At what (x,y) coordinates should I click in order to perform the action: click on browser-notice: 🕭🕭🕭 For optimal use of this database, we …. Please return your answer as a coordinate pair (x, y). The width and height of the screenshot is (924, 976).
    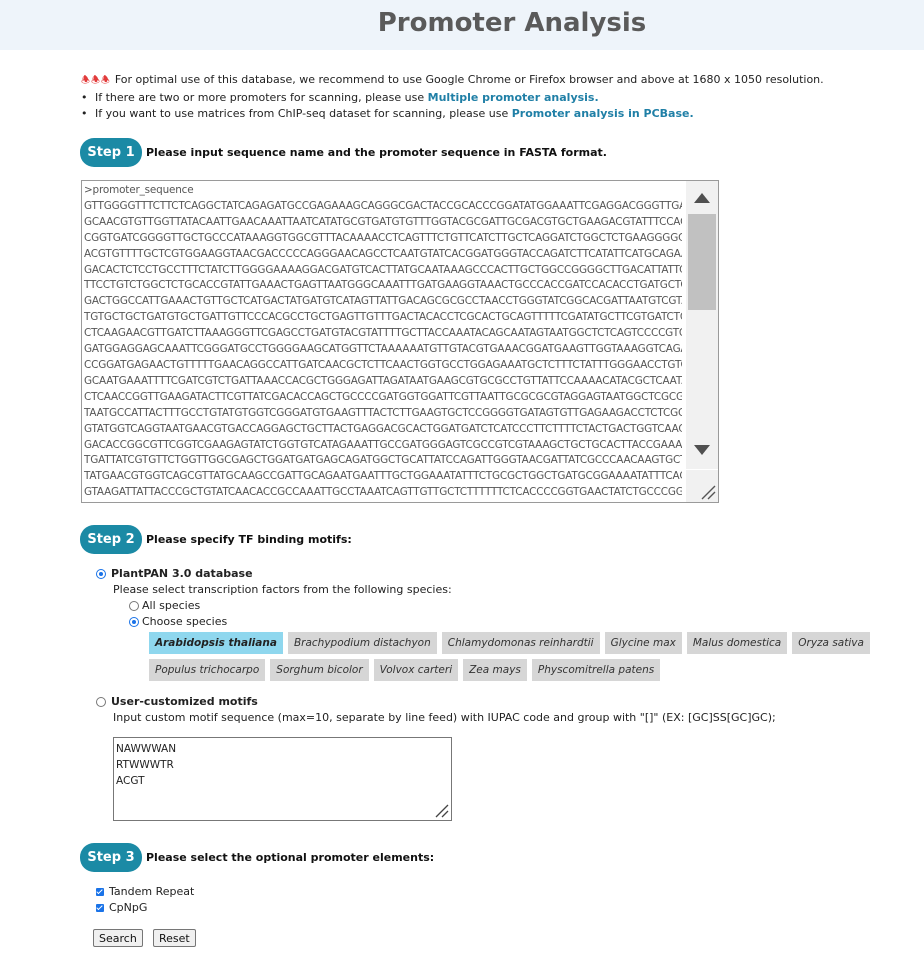
    Looking at the image, I should click on (452, 79).